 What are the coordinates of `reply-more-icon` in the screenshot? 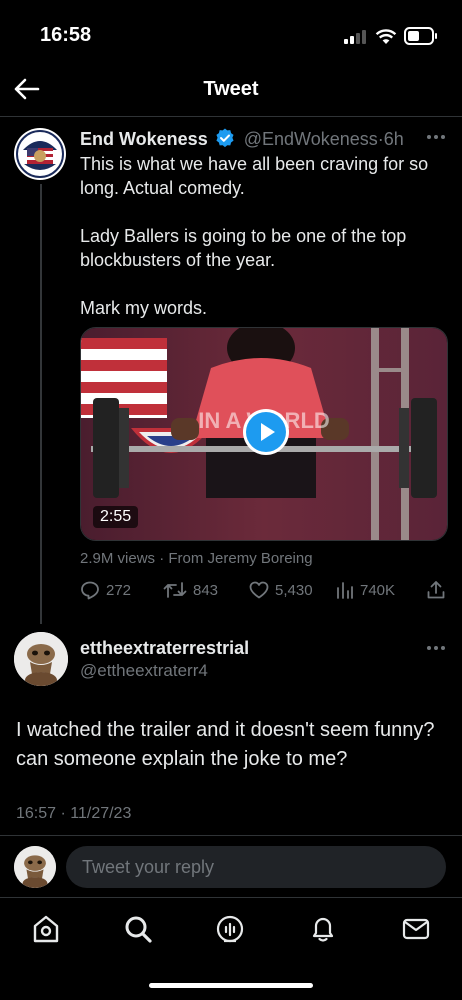 It's located at (436, 648).